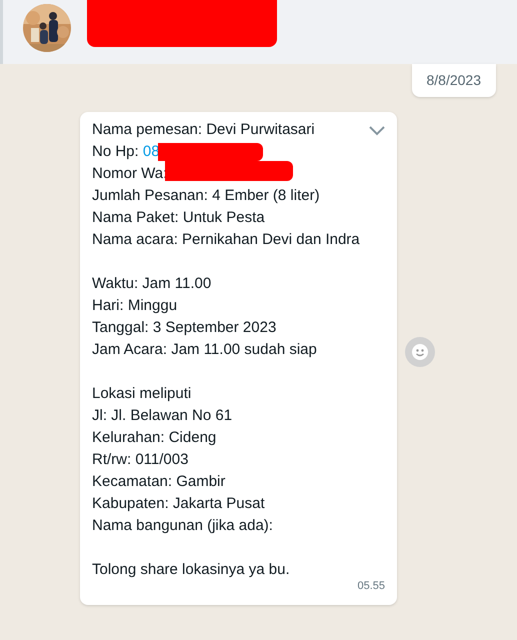 Image resolution: width=517 pixels, height=640 pixels. I want to click on message-text: Rt/rw: 011/003, so click(140, 459).